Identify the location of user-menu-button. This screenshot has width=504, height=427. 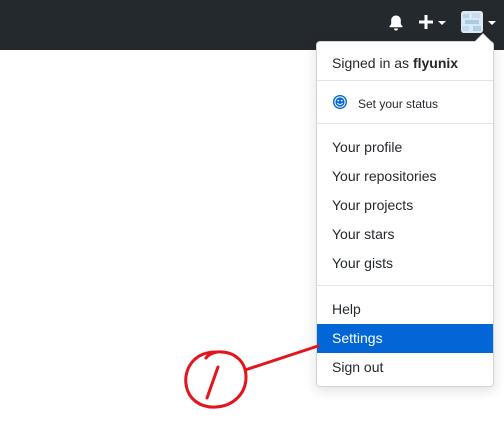
(479, 22).